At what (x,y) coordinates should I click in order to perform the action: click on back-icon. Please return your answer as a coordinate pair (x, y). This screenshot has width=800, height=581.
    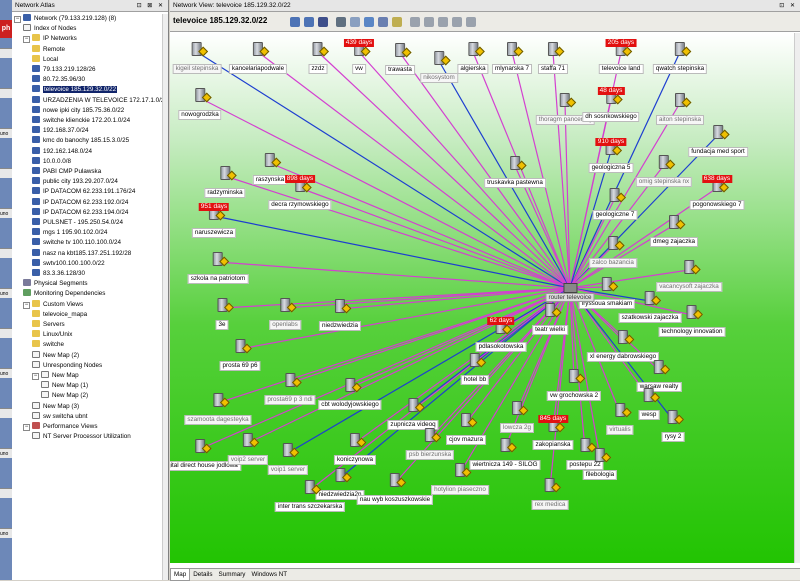
    Looking at the image, I should click on (295, 22).